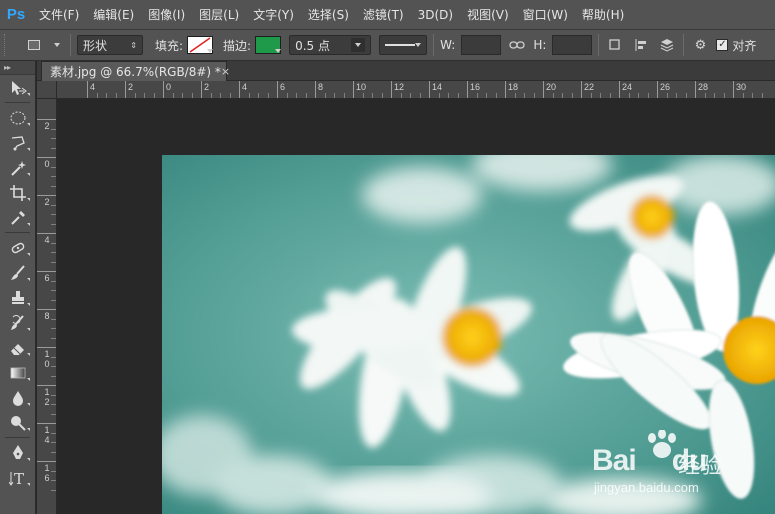 This screenshot has height=514, width=775. I want to click on ruler-label: 16, so click(47, 473).